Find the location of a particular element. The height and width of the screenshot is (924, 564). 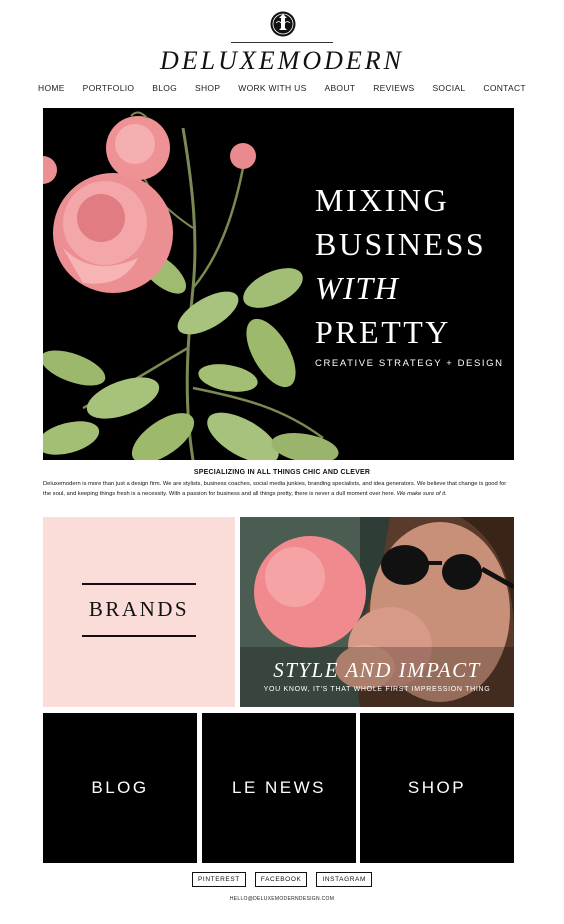

shop-tile: SHOP is located at coordinates (437, 788).